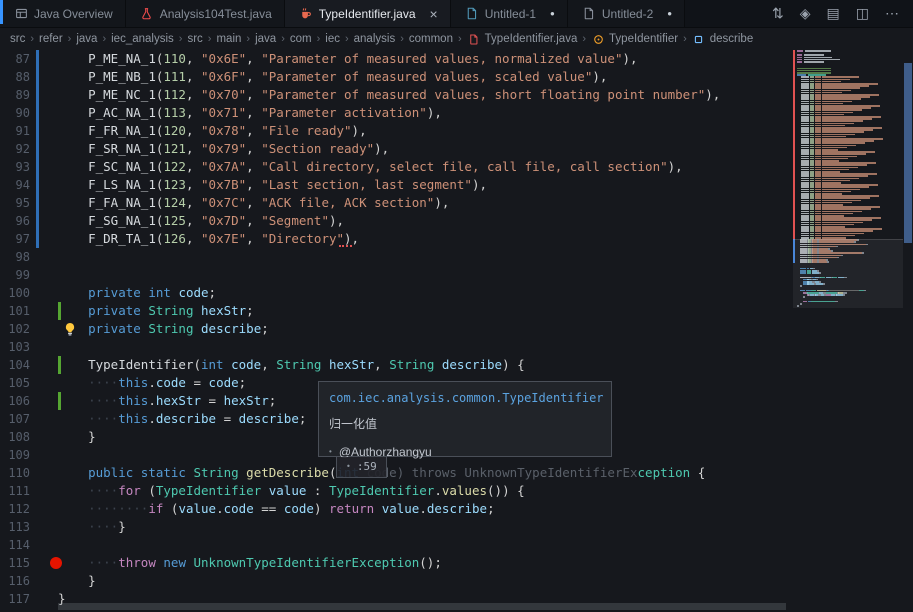  What do you see at coordinates (171, 310) in the screenshot?
I see `code-text: private String hexStr;` at bounding box center [171, 310].